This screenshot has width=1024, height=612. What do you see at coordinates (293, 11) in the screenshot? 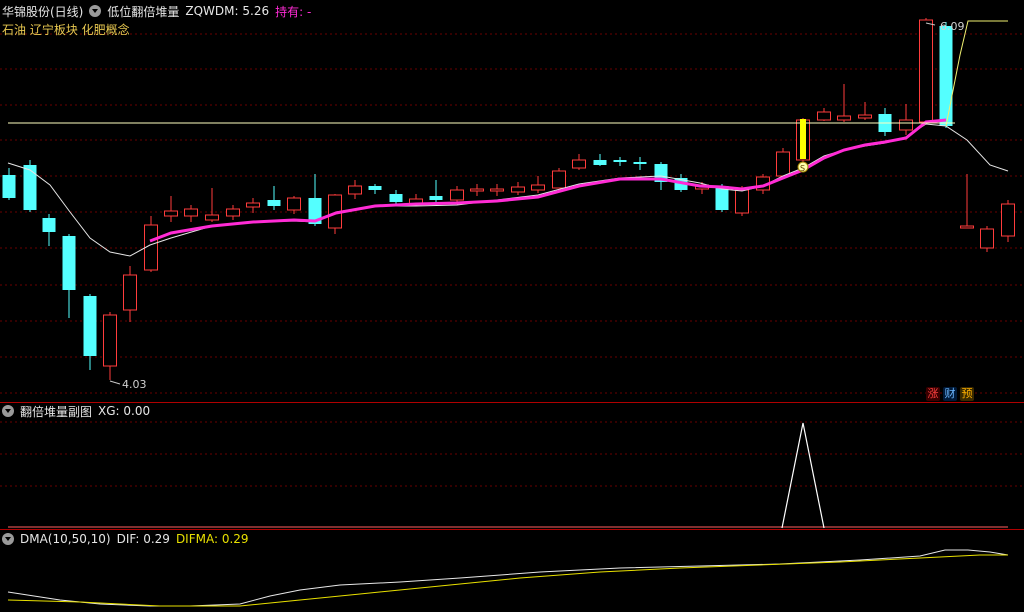
I see `hold-value: 持有: -` at bounding box center [293, 11].